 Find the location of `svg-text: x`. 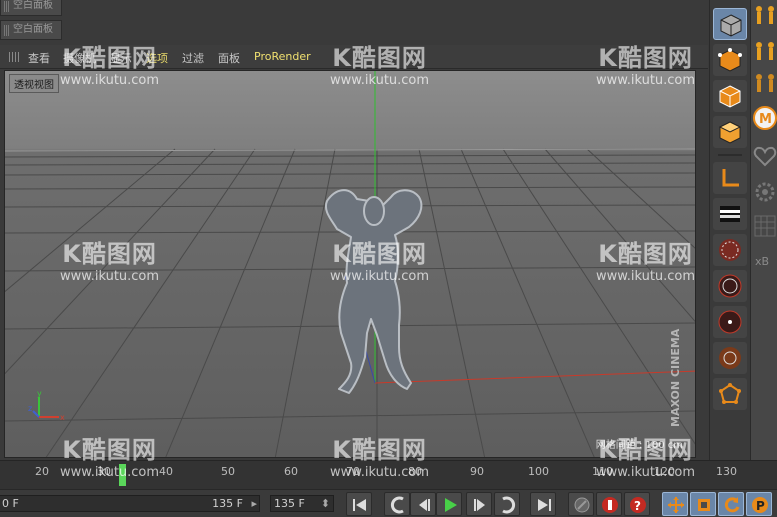

svg-text: x is located at coordinates (62, 417).